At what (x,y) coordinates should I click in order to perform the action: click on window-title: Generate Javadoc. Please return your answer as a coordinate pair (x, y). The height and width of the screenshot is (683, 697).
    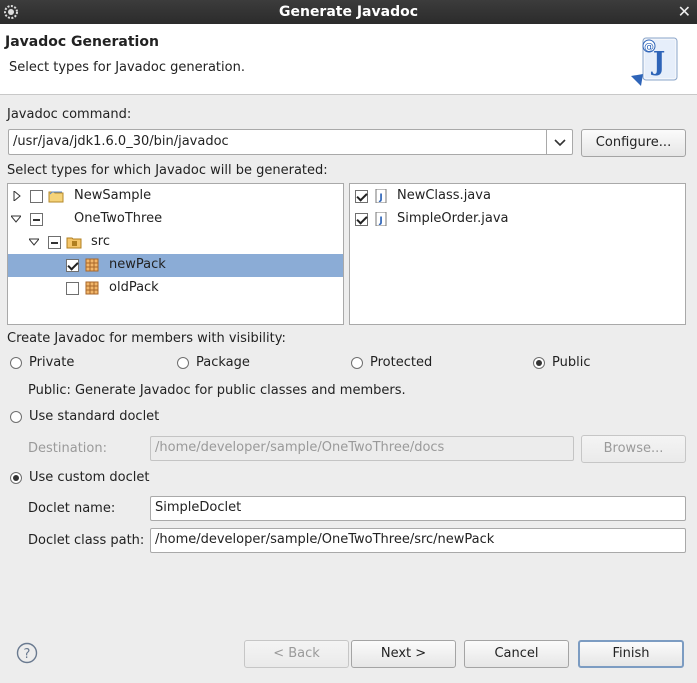
    Looking at the image, I should click on (348, 12).